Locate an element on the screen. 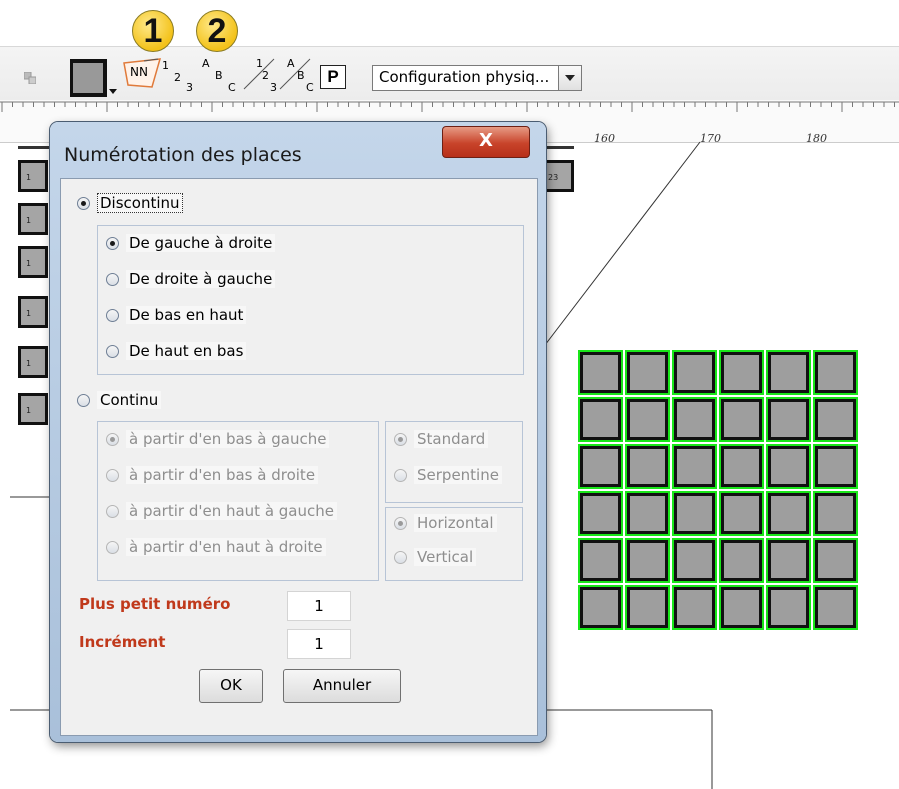 This screenshot has height=789, width=899. radio-discontinu: Discontinu is located at coordinates (130, 203).